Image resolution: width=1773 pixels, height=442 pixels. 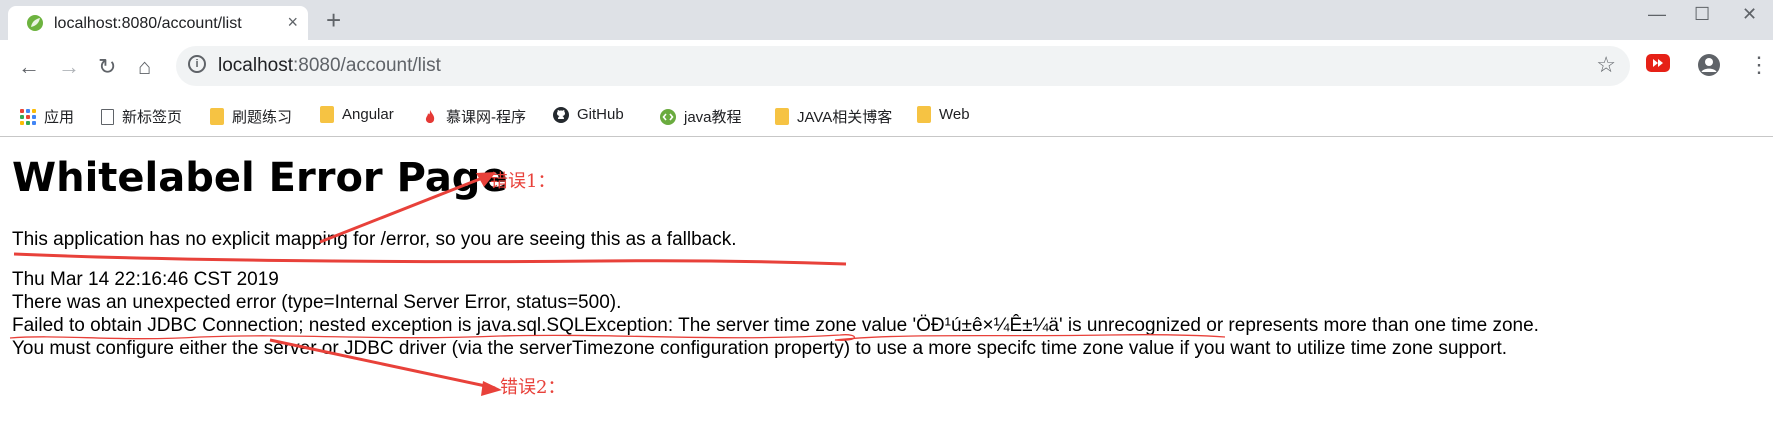 I want to click on error-timestamp: Thu Mar 14 22:16:46 CST 2019, so click(x=145, y=279).